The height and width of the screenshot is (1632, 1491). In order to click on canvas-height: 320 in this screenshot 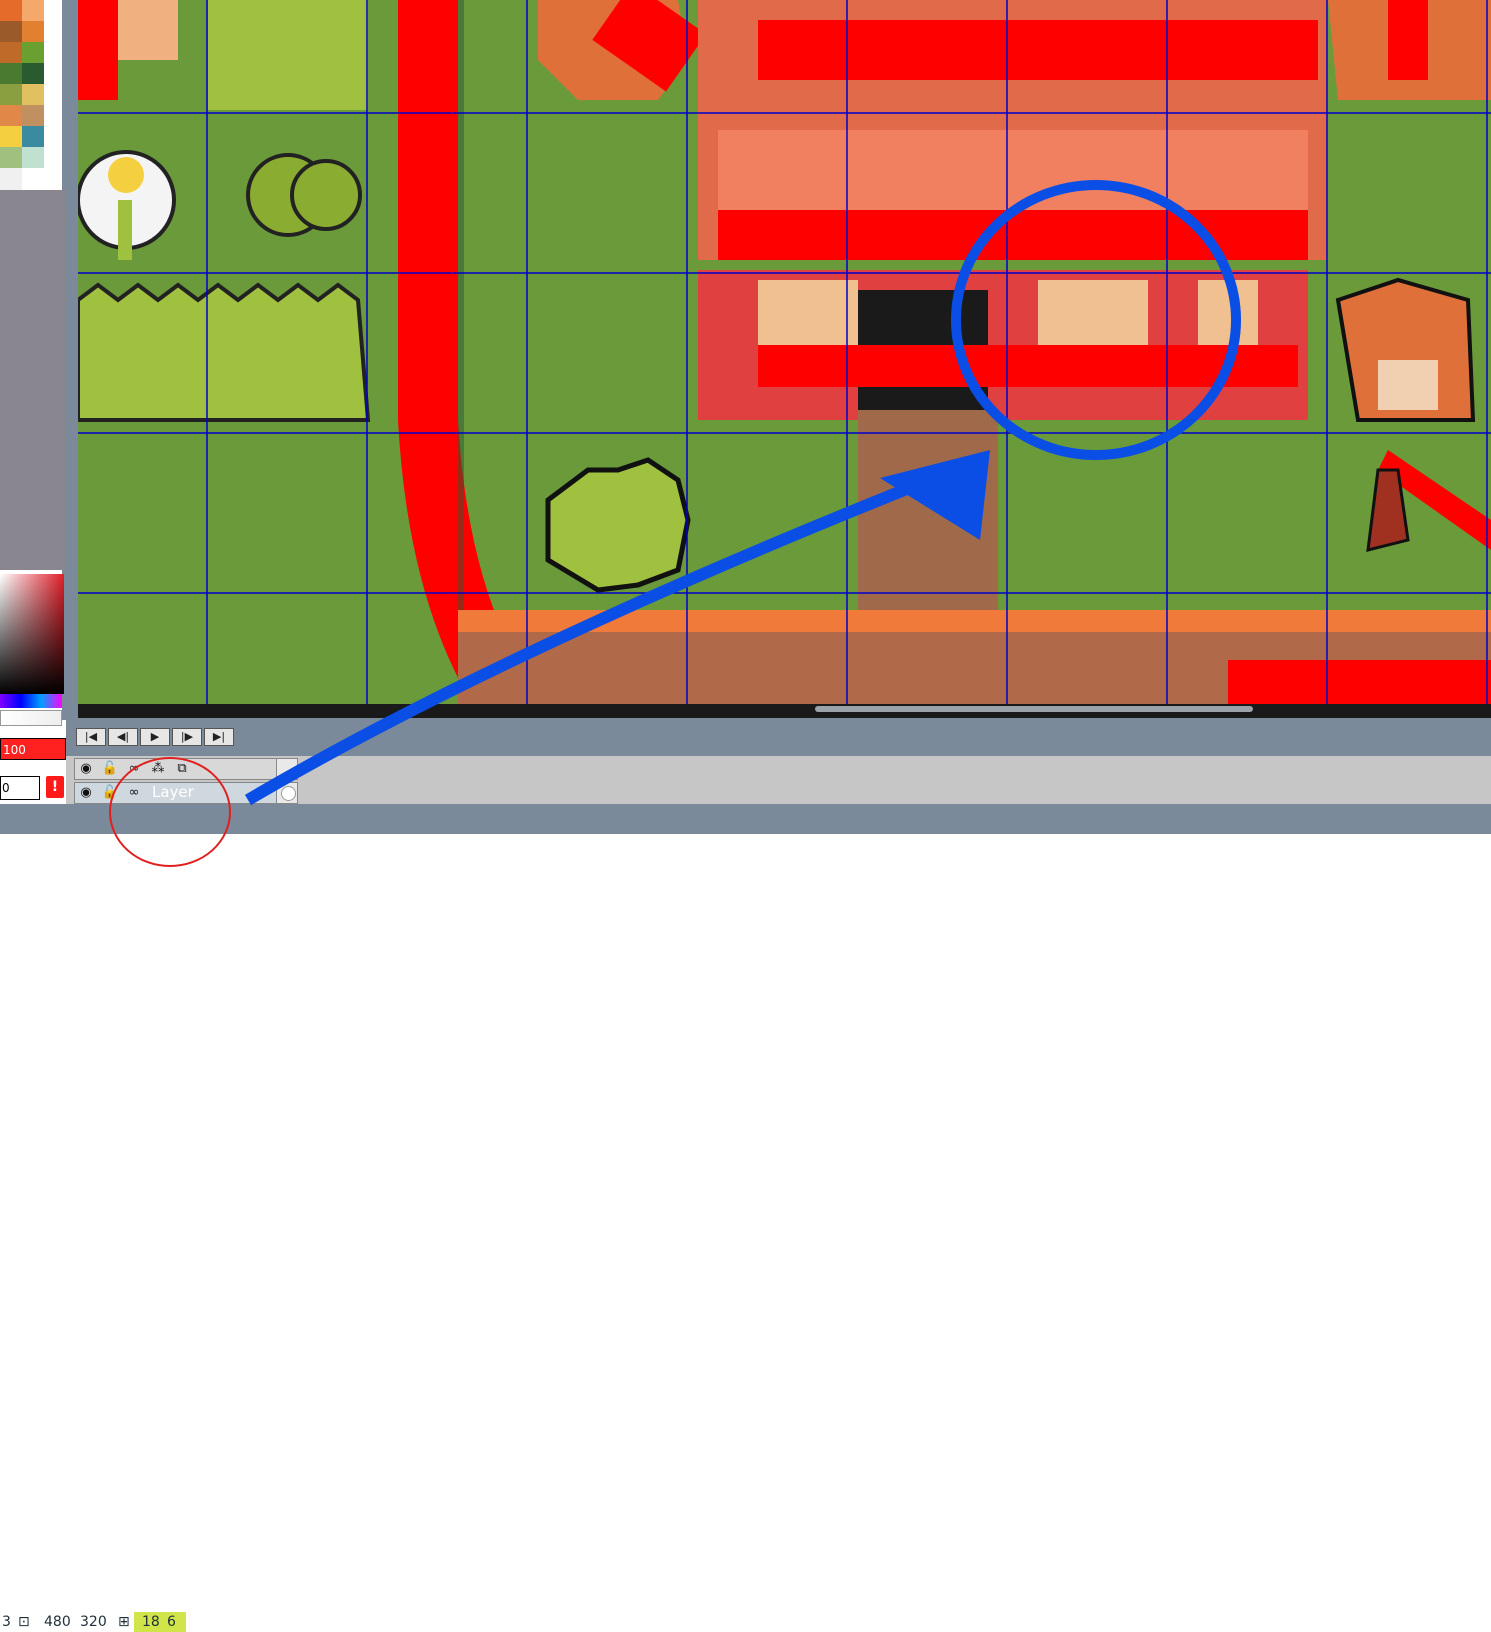, I will do `click(93, 1622)`.